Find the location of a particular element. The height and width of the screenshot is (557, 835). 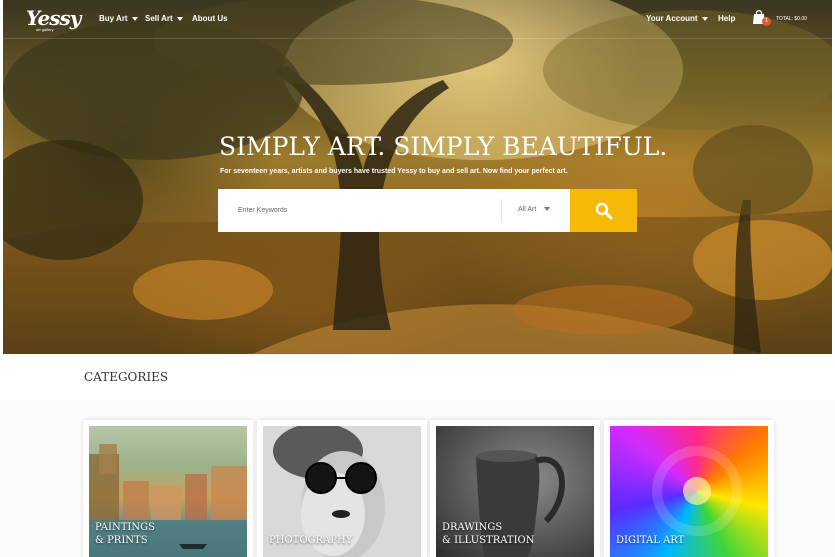

digital-art-label: DIGITAL ART is located at coordinates (650, 540).